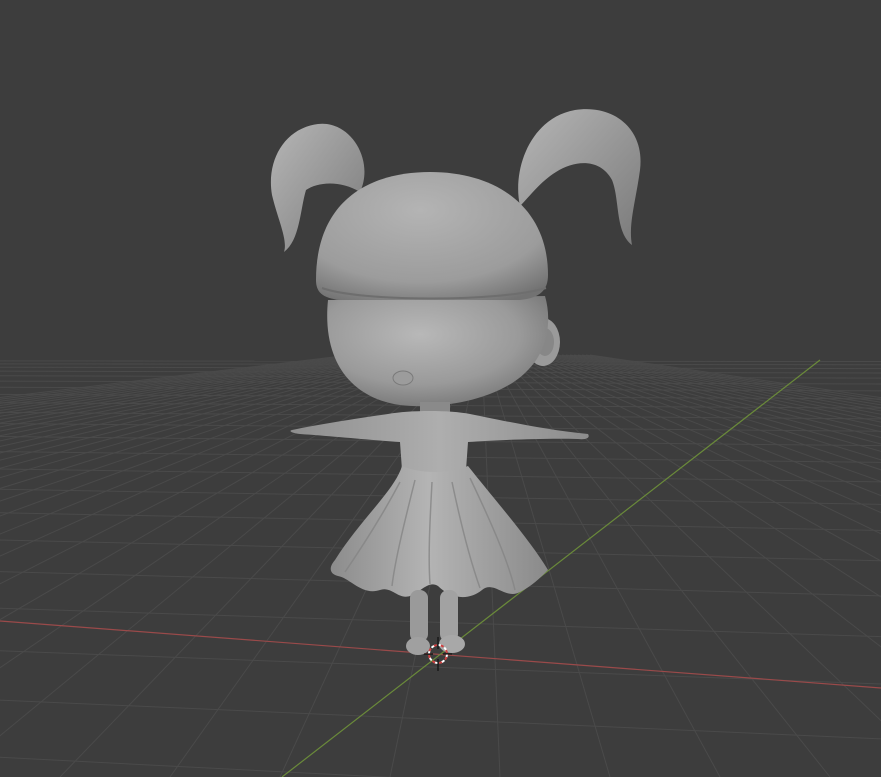 The image size is (881, 777). I want to click on left-foot, so click(418, 646).